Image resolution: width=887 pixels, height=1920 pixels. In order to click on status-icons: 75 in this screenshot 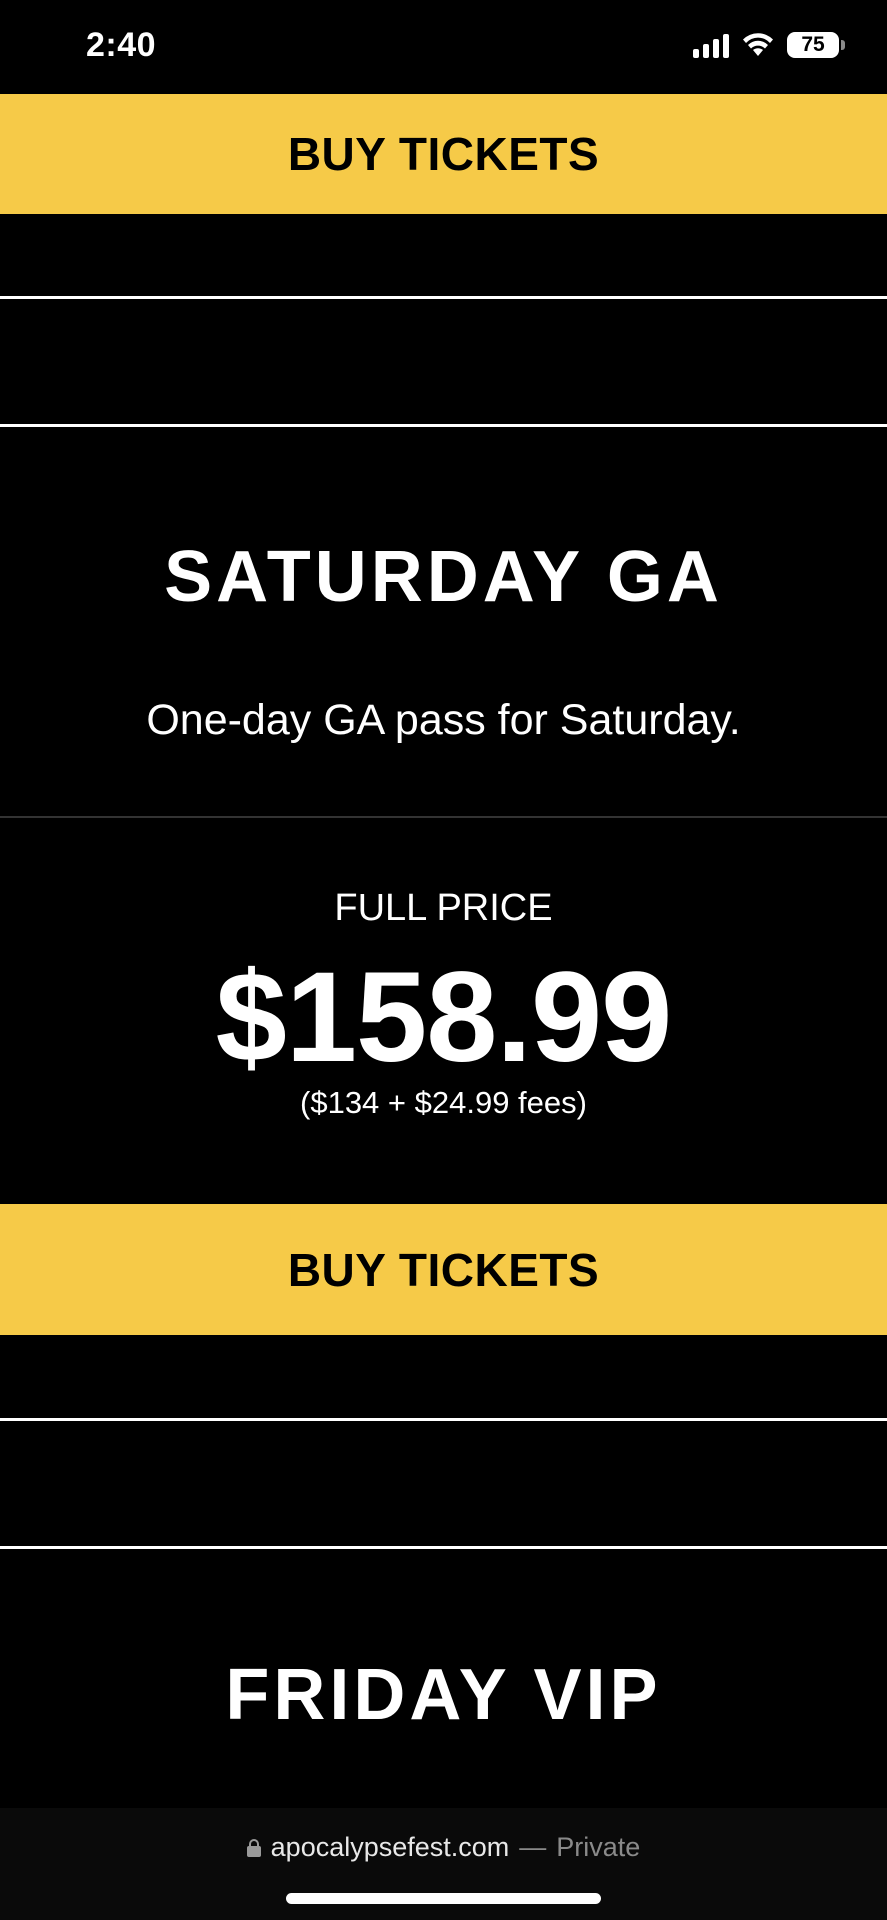, I will do `click(769, 45)`.